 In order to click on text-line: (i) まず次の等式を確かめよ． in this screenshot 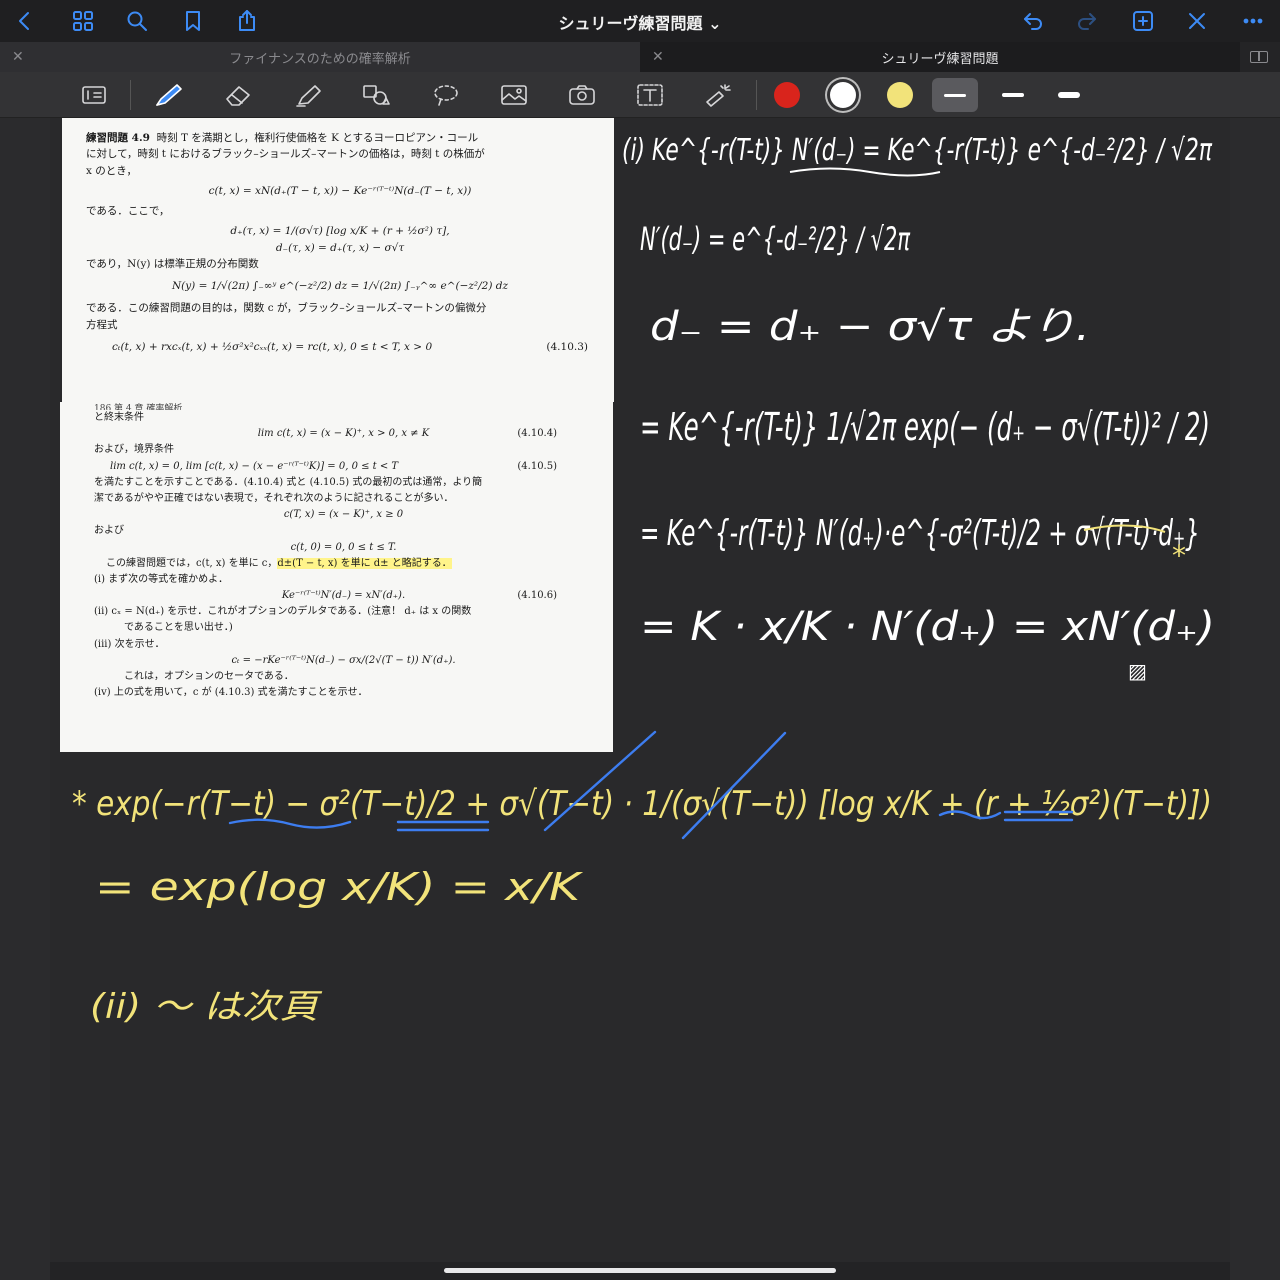, I will do `click(161, 579)`.